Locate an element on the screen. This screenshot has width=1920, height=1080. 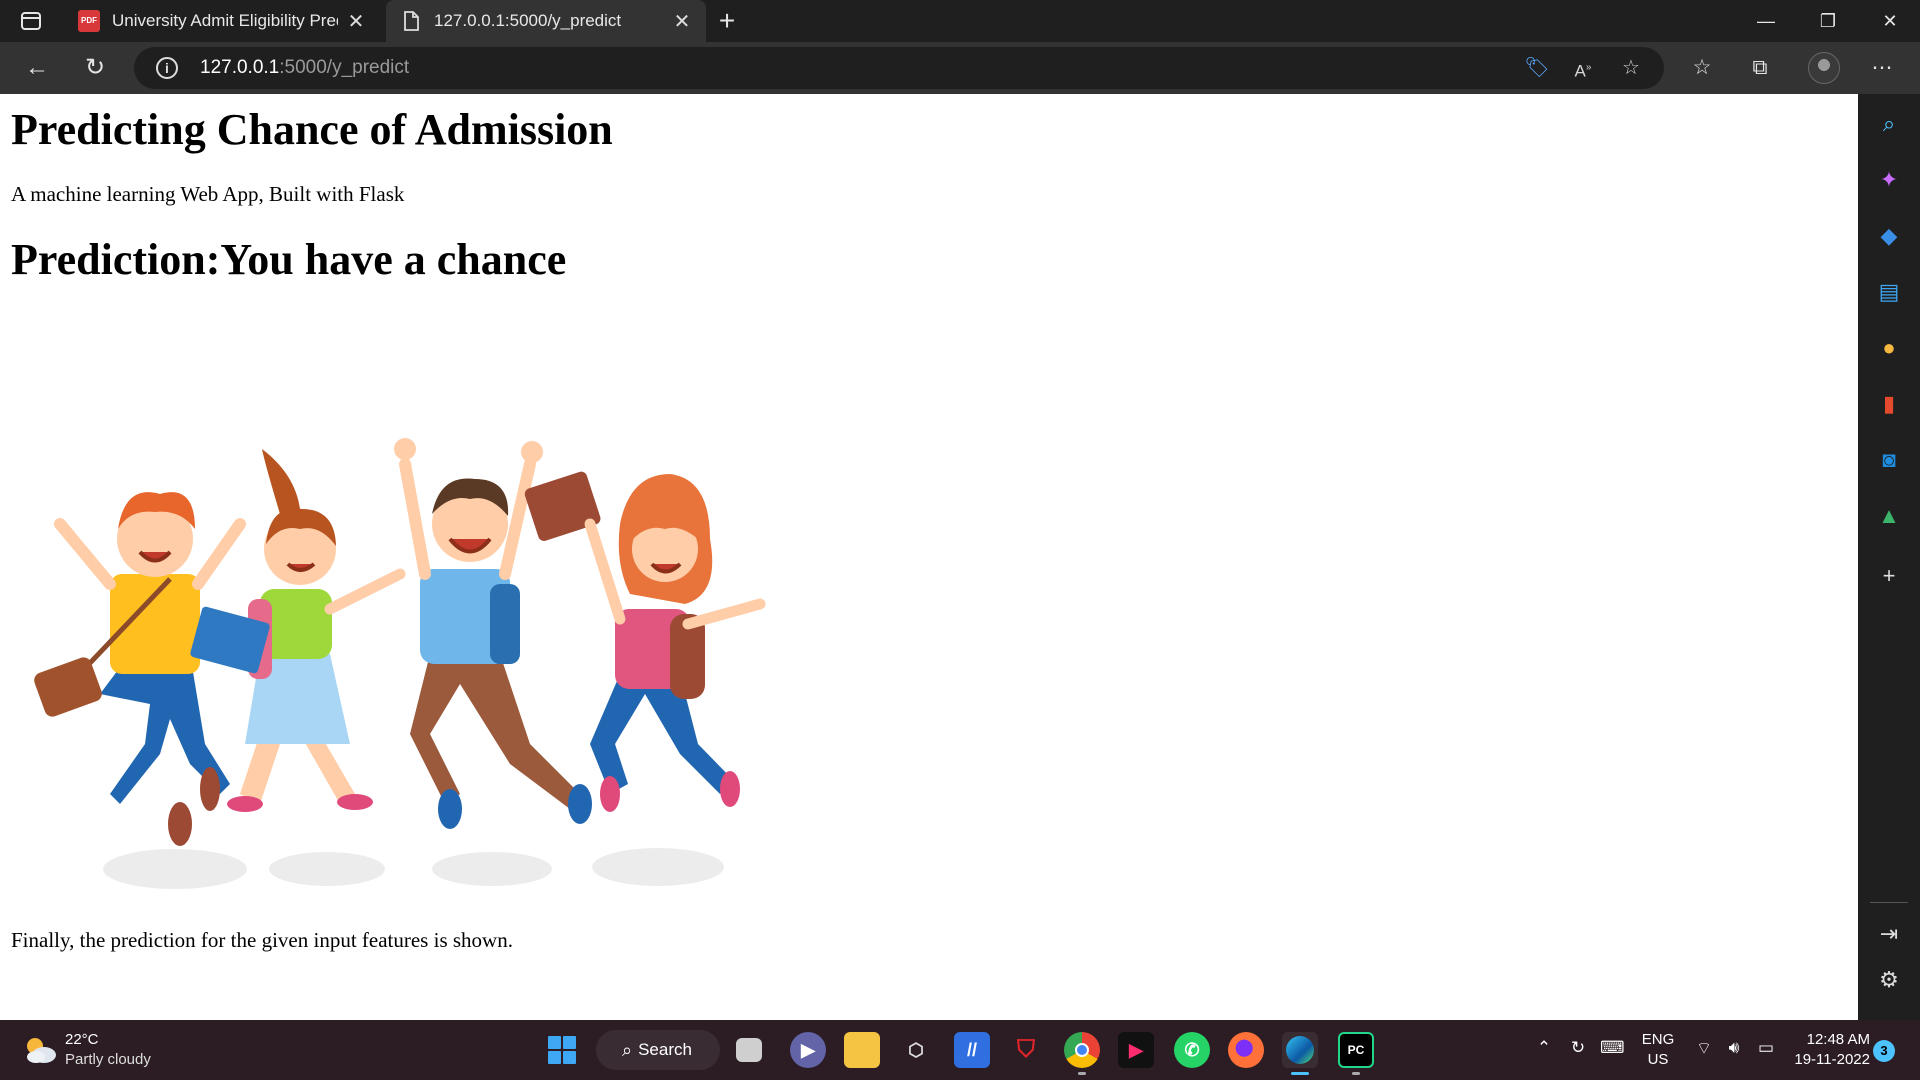
more-options-icon: ⋯ is located at coordinates (1882, 68).